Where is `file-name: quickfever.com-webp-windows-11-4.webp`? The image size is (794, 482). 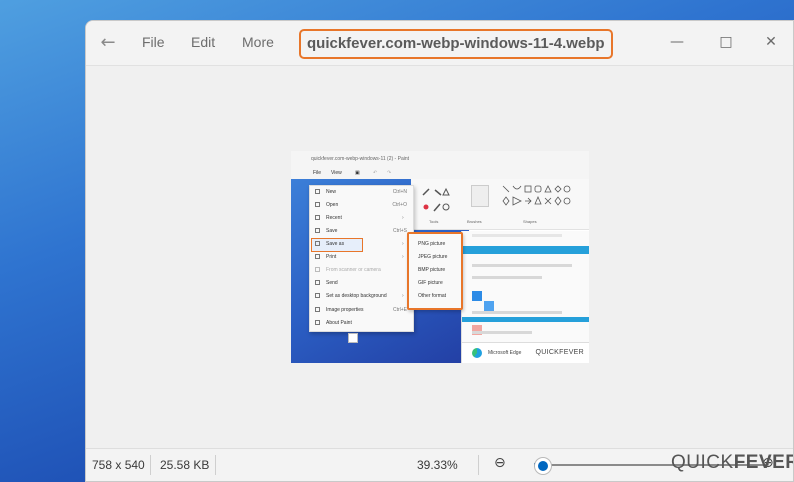
file-name: quickfever.com-webp-windows-11-4.webp is located at coordinates (456, 44).